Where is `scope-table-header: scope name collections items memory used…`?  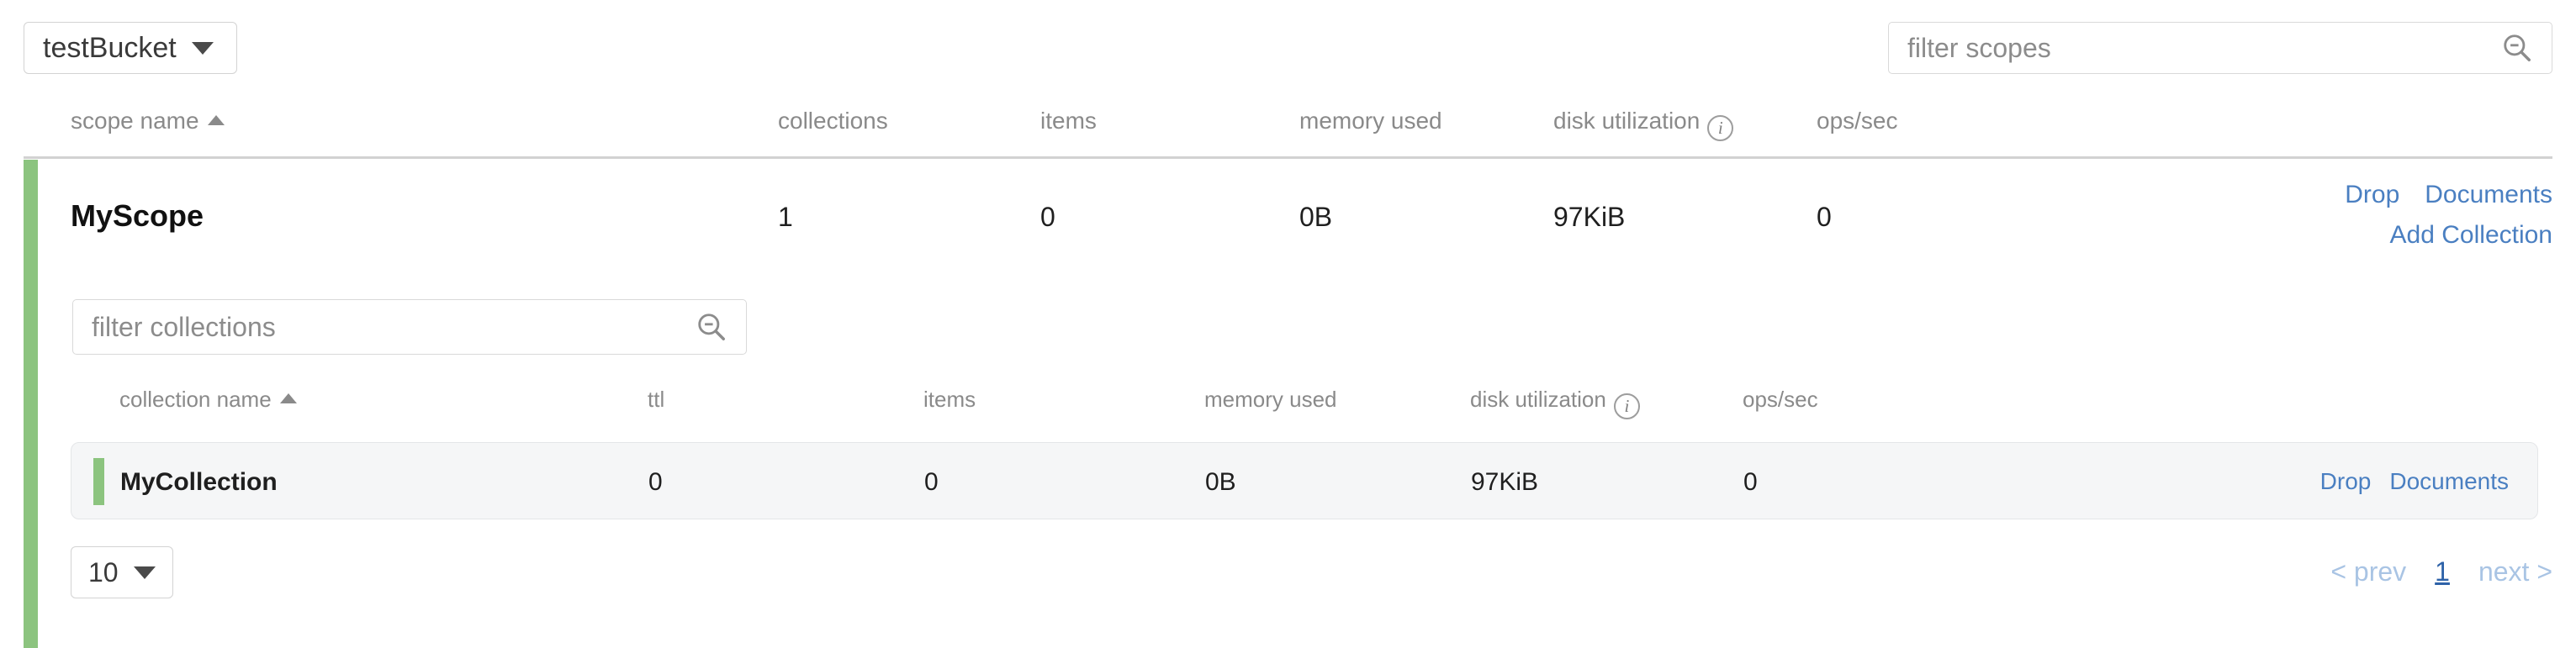
scope-table-header: scope name collections items memory used… is located at coordinates (1288, 131).